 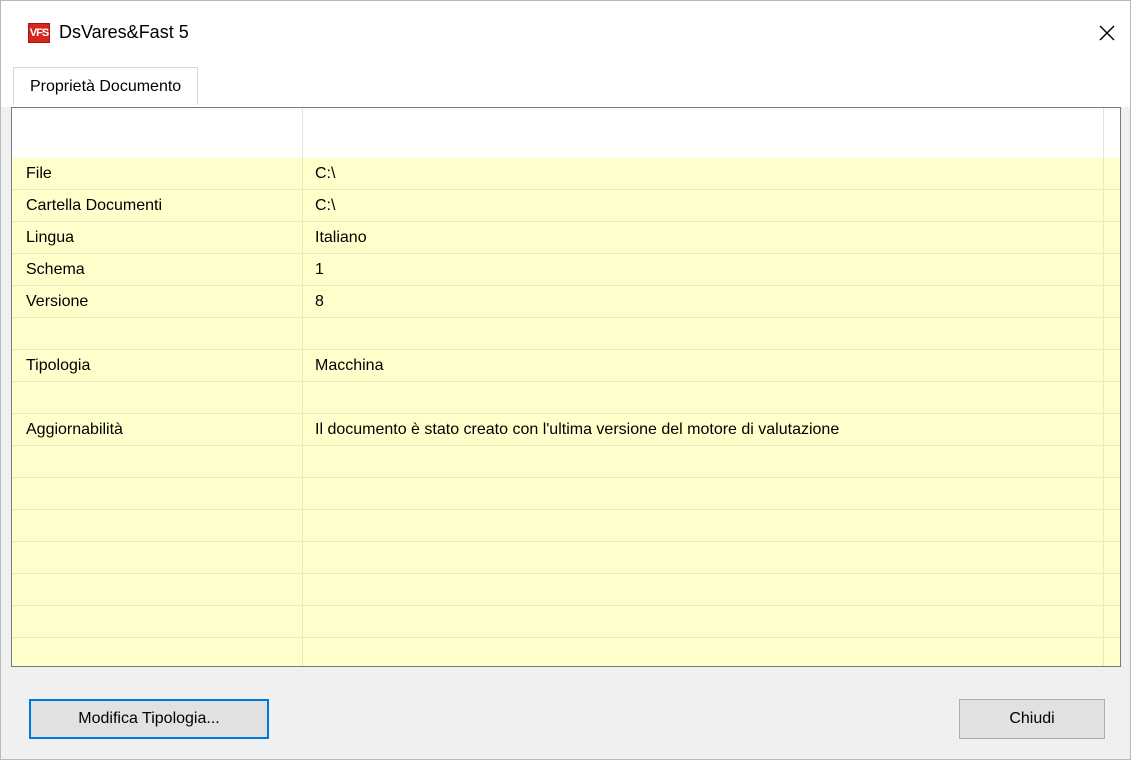 I want to click on property-label: Versione, so click(x=57, y=301).